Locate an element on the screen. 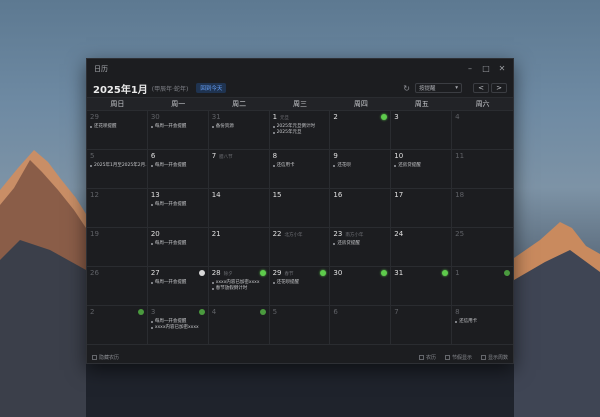 The height and width of the screenshot is (417, 600). calendar-day-cell: 20 每周一开会提醒 is located at coordinates (178, 247).